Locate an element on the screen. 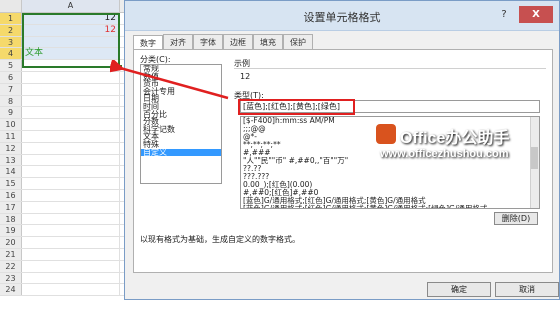 Image resolution: width=560 pixels, height=310 pixels. fill-handle is located at coordinates (119, 67).